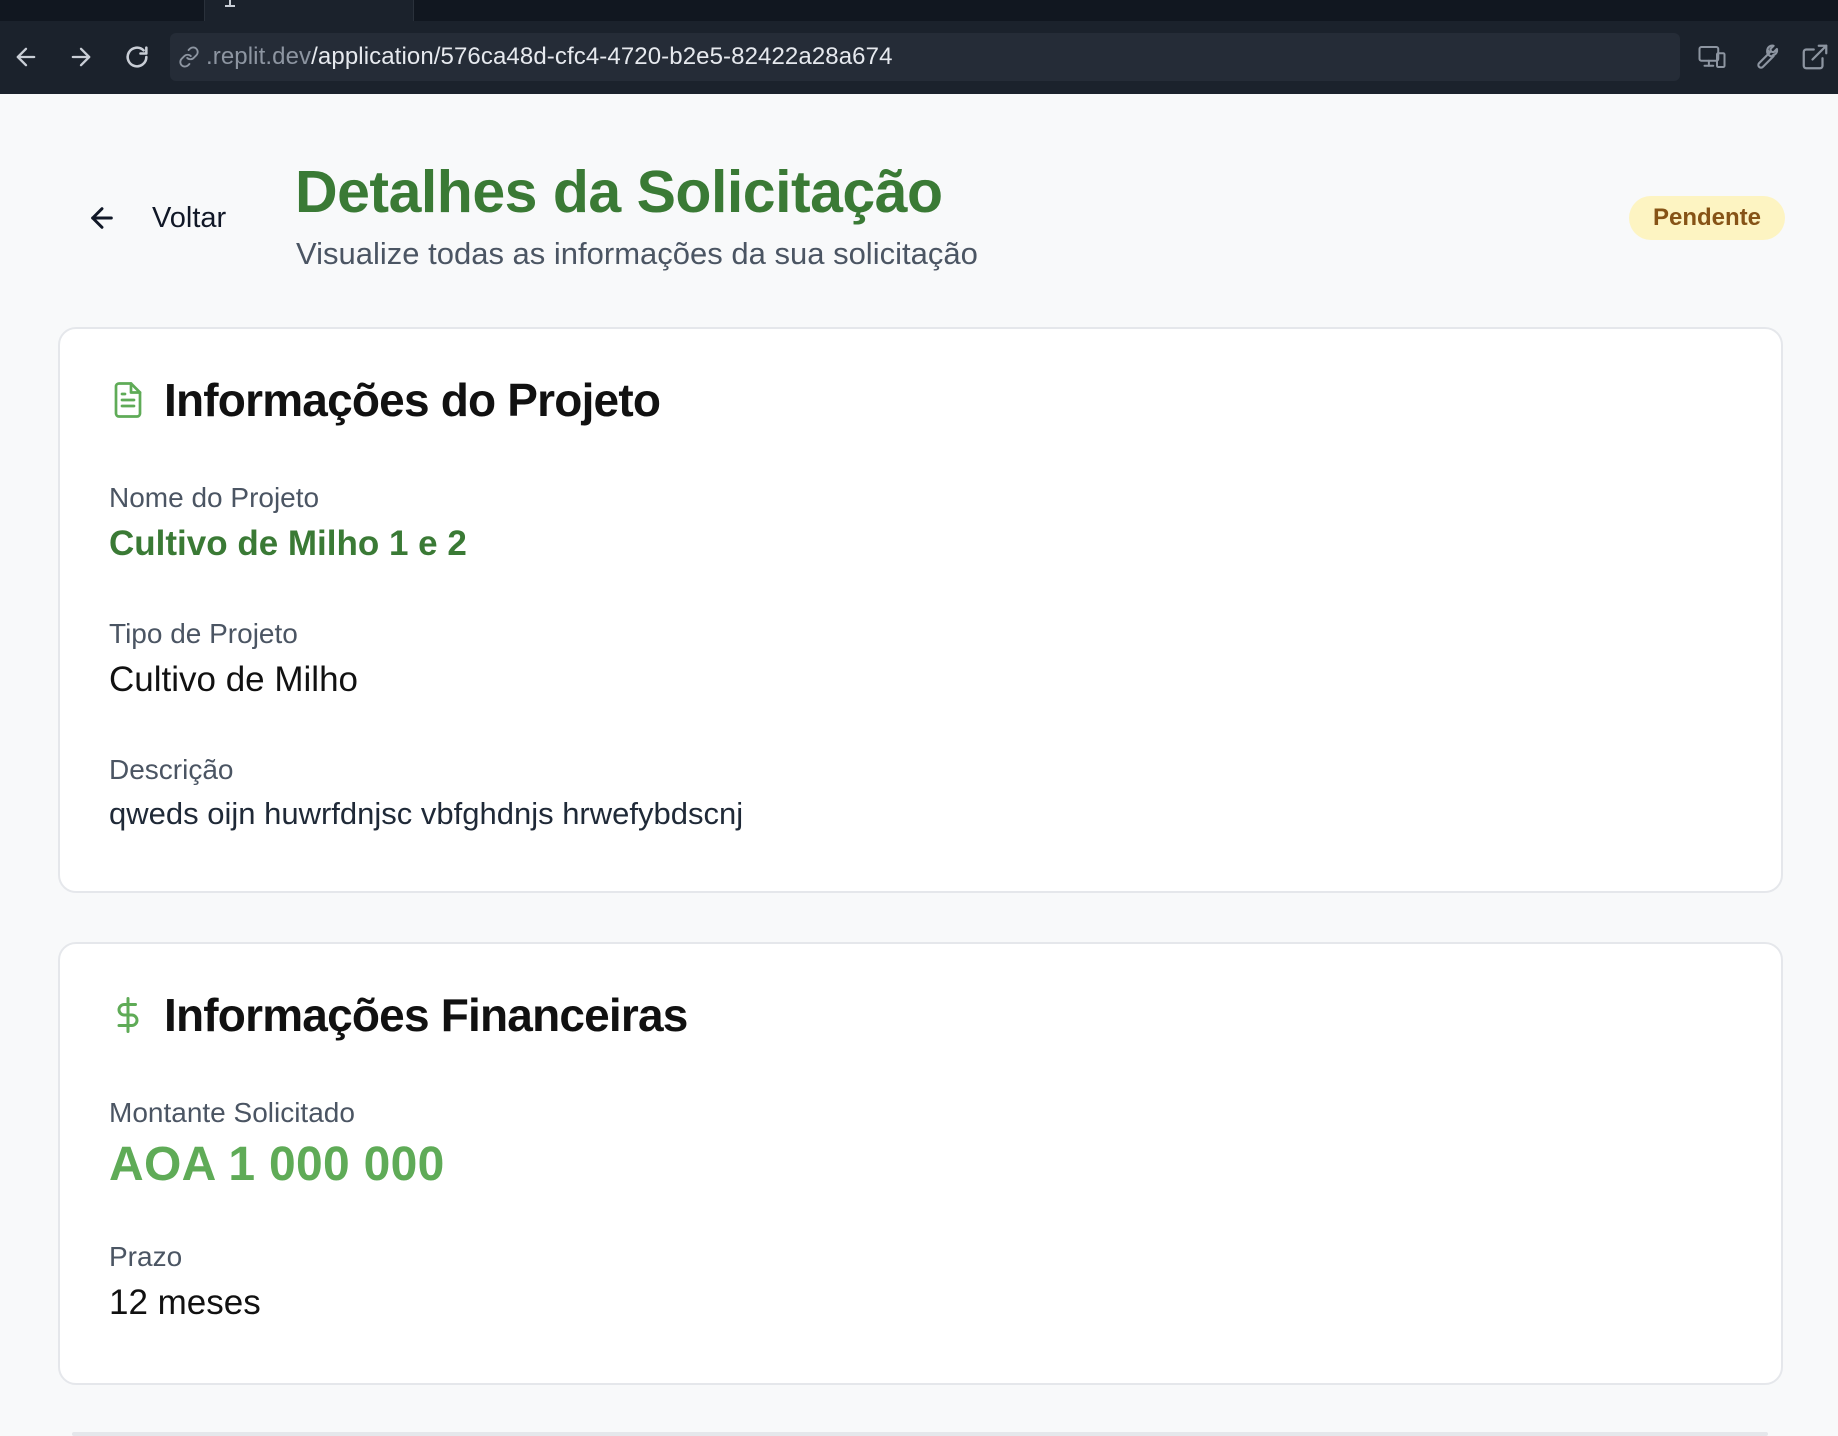 Image resolution: width=1838 pixels, height=1436 pixels. Describe the element at coordinates (230, 3) in the screenshot. I see `text-cursor-icon` at that location.